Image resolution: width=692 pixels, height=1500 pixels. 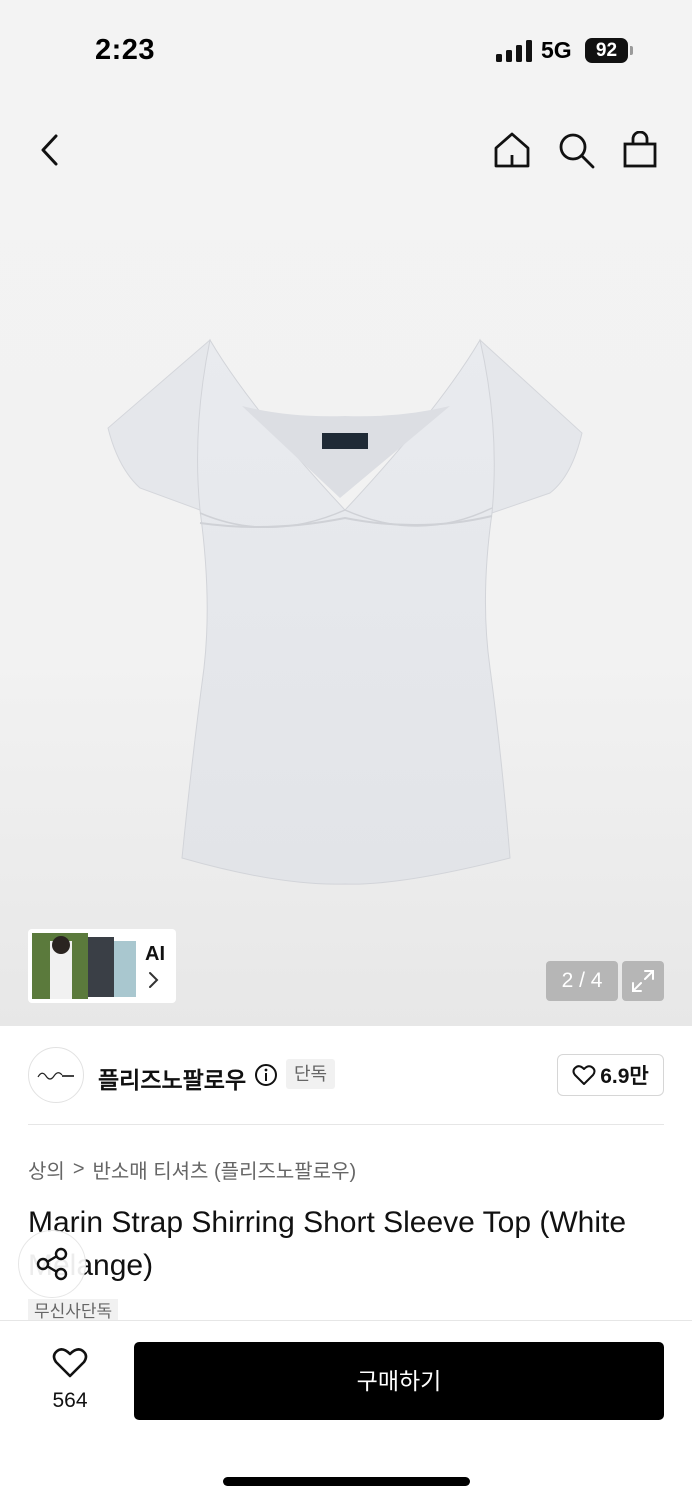 I want to click on ai-label: AI, so click(x=155, y=954).